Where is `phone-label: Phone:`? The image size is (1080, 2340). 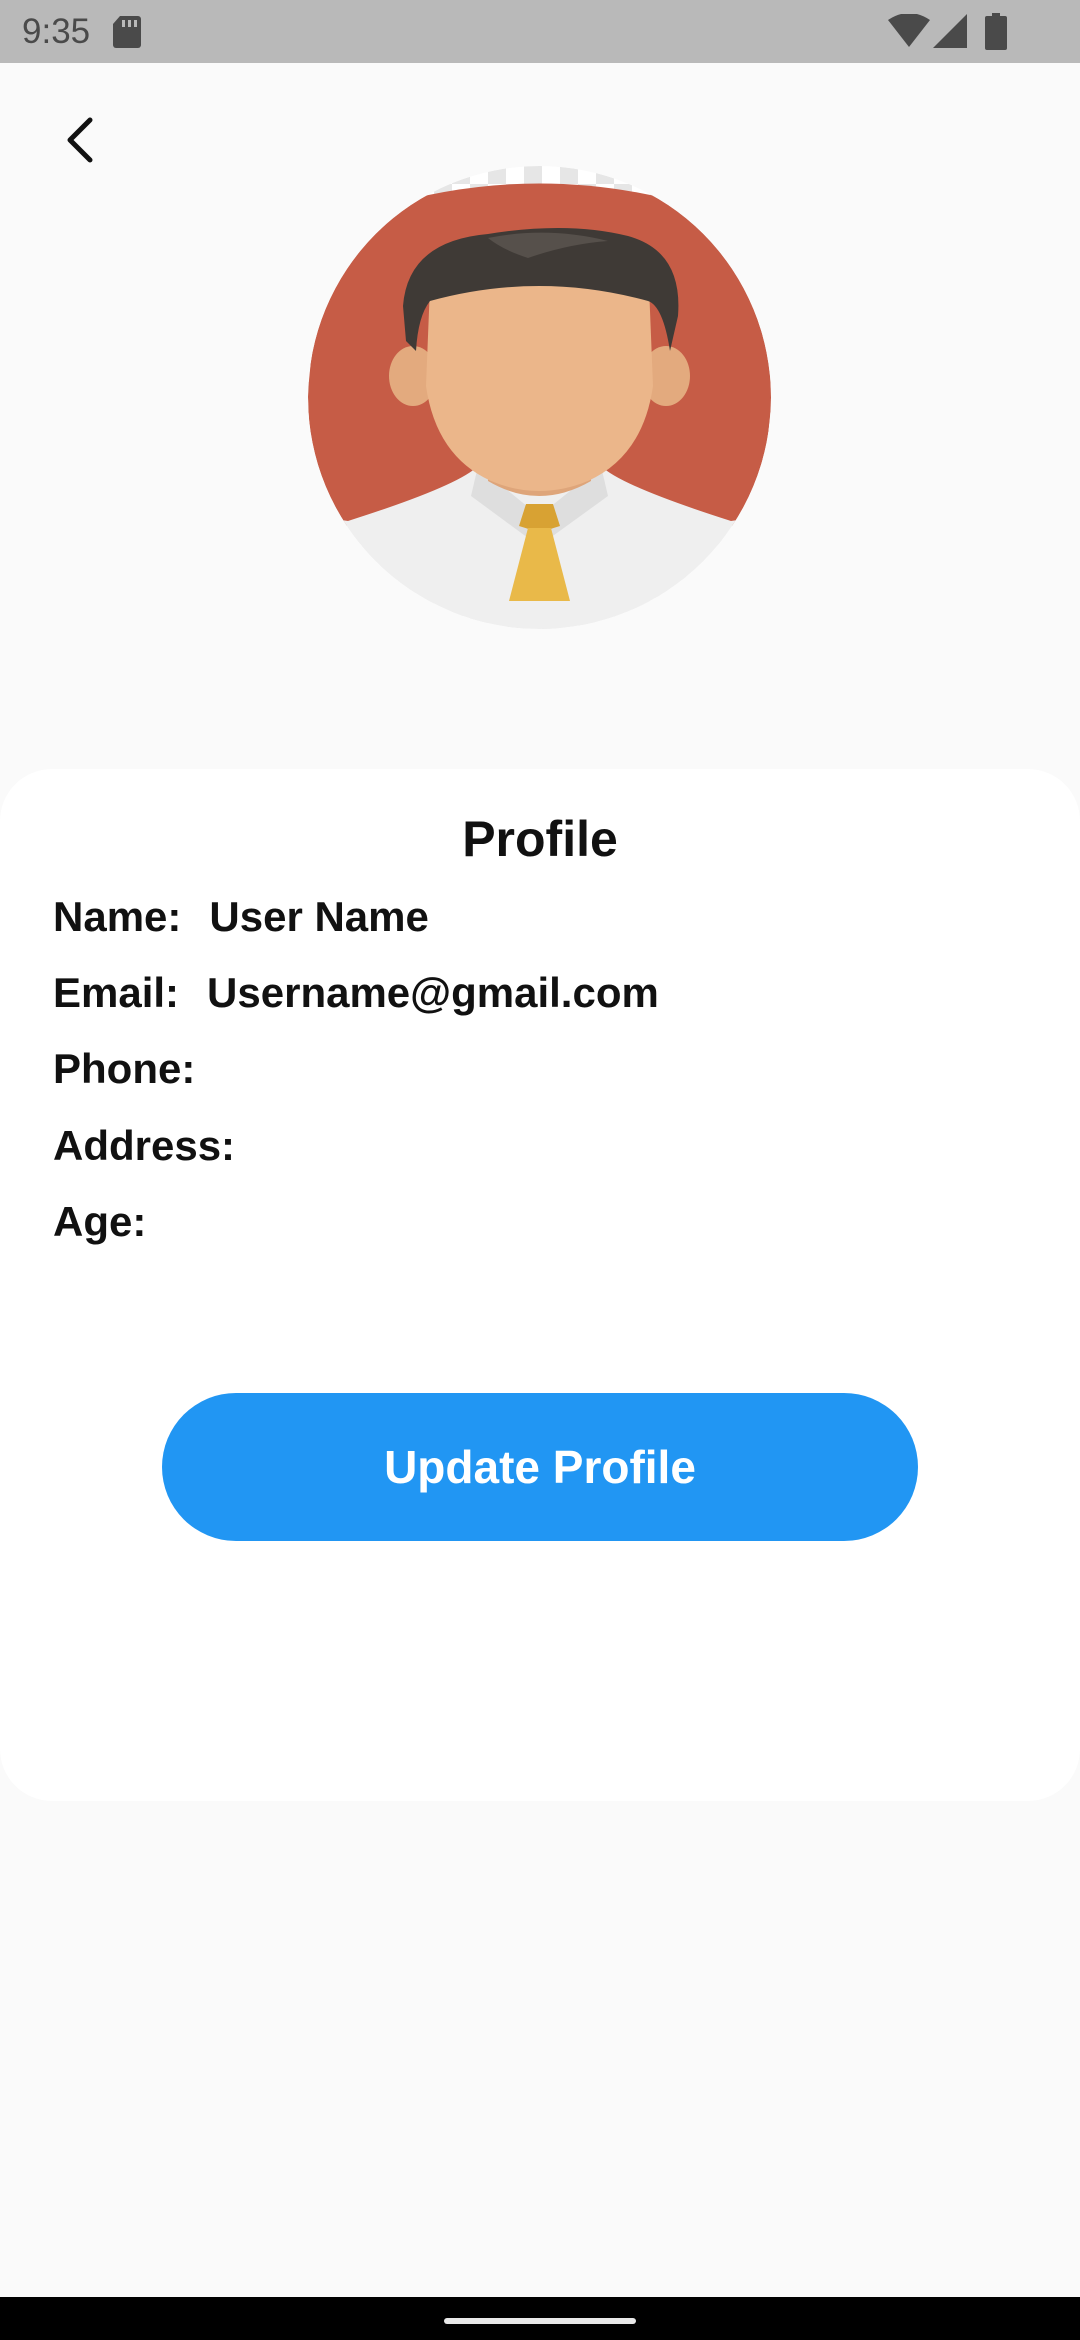
phone-label: Phone: is located at coordinates (124, 1068).